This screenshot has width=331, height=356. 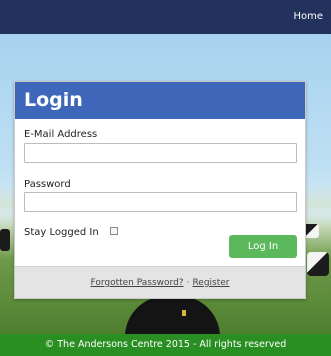 I want to click on email-label: E-Mail Address, so click(x=61, y=134).